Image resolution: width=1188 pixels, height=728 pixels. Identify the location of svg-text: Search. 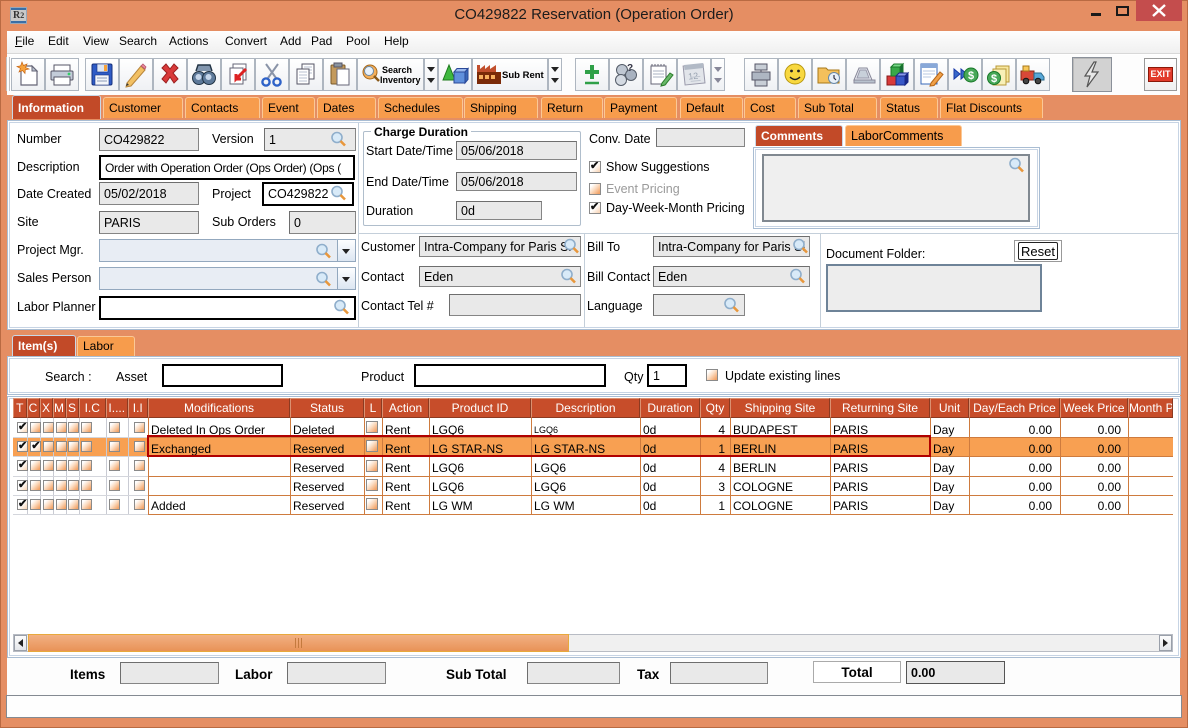
(397, 70).